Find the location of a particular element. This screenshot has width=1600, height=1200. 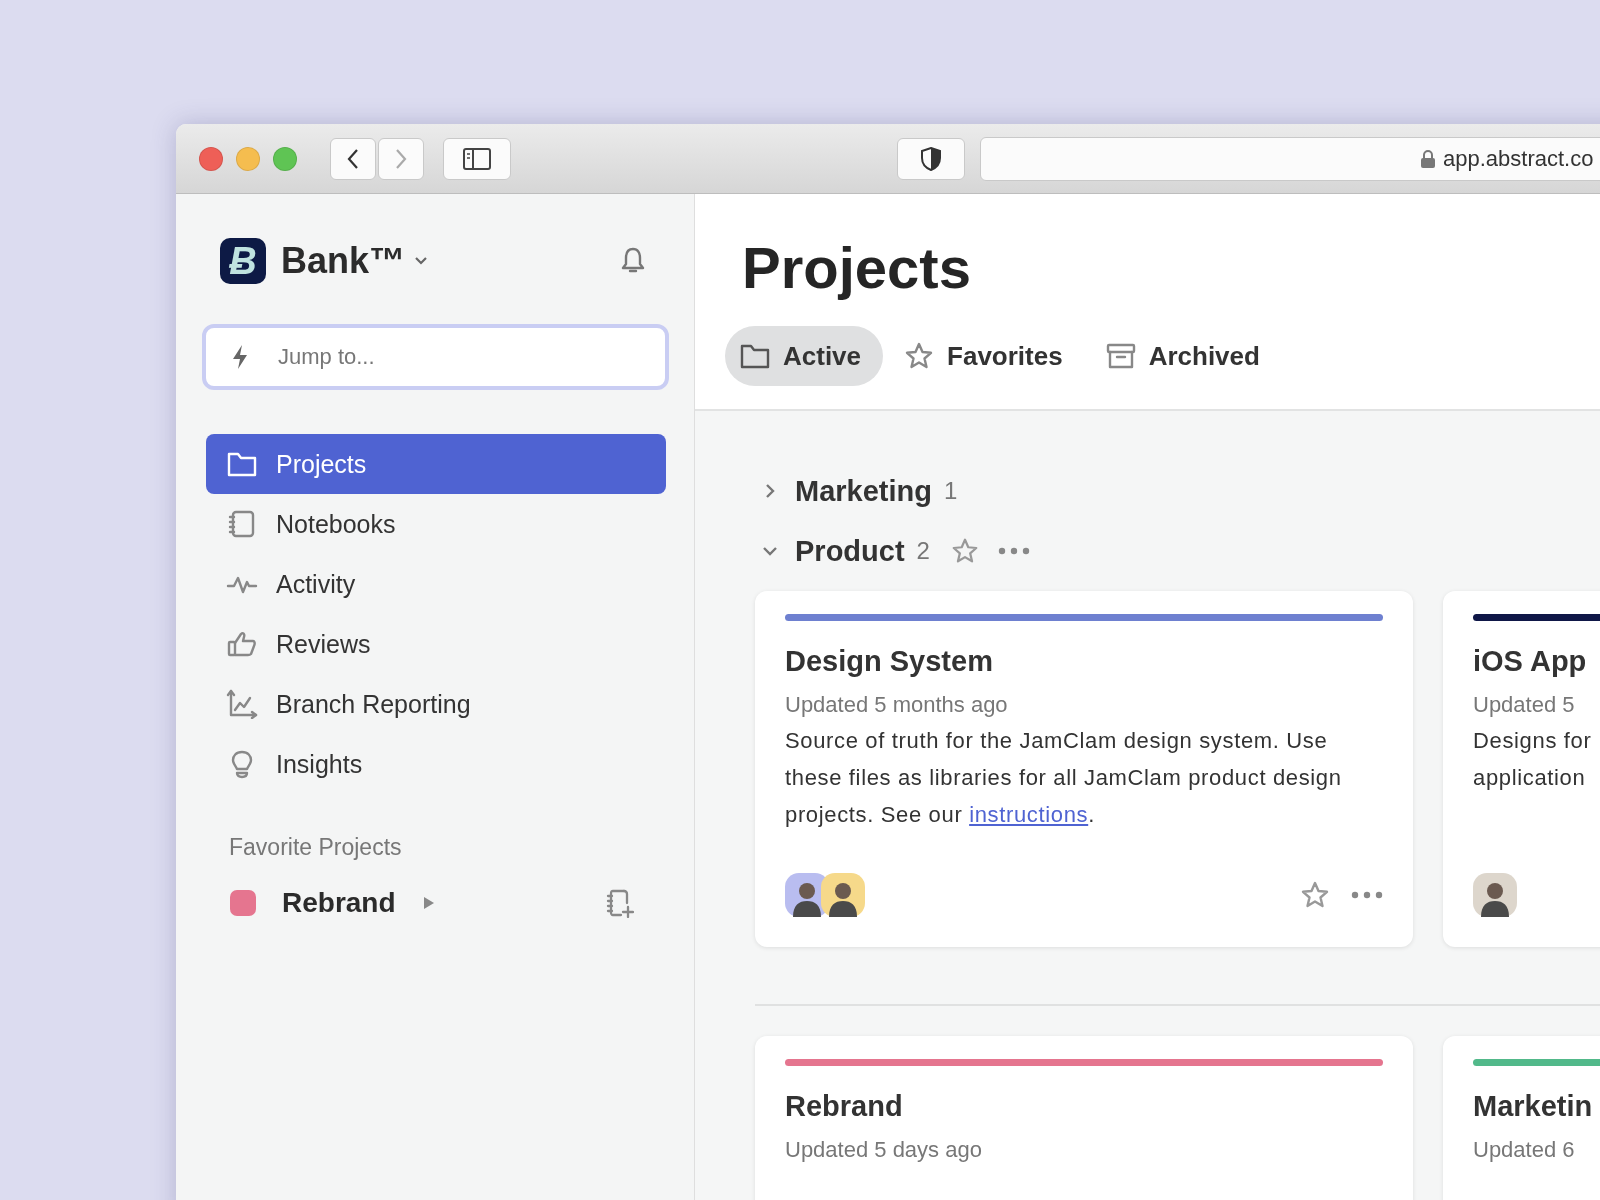

chevron-right-icon is located at coordinates (401, 158).